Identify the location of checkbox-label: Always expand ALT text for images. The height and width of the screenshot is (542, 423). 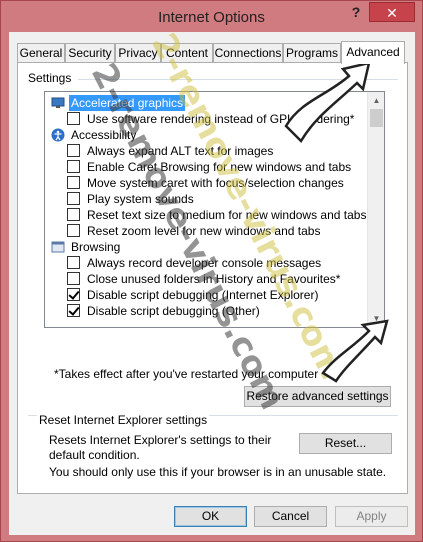
(180, 151).